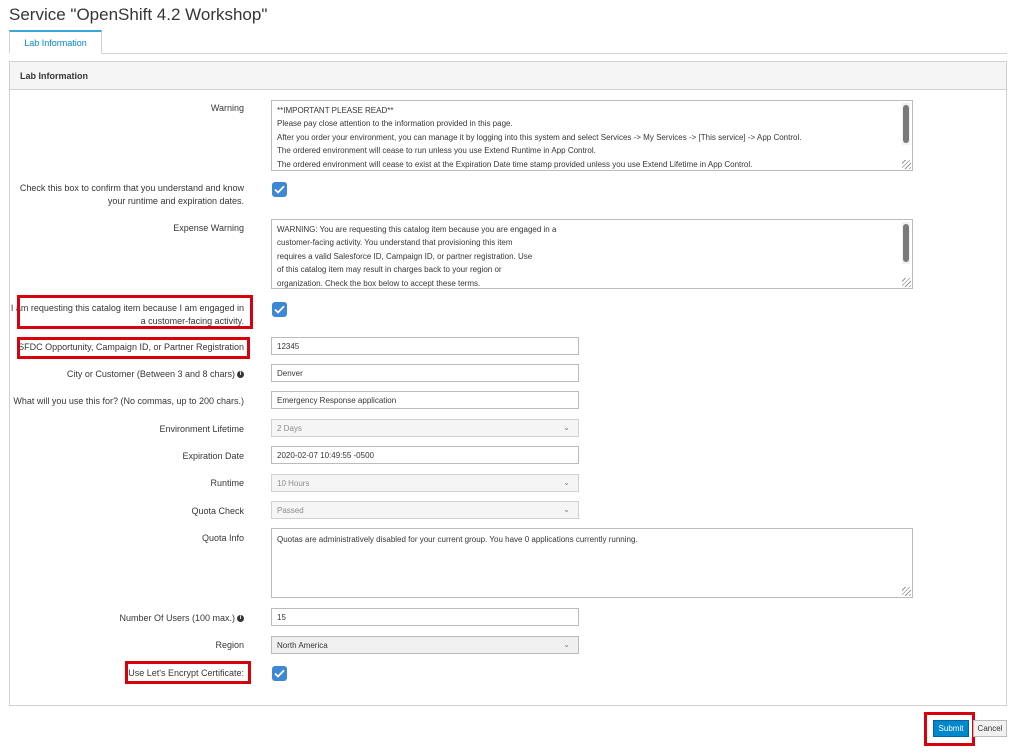 The width and height of the screenshot is (1020, 755). What do you see at coordinates (208, 228) in the screenshot?
I see `expense-warning-label: Expense Warning` at bounding box center [208, 228].